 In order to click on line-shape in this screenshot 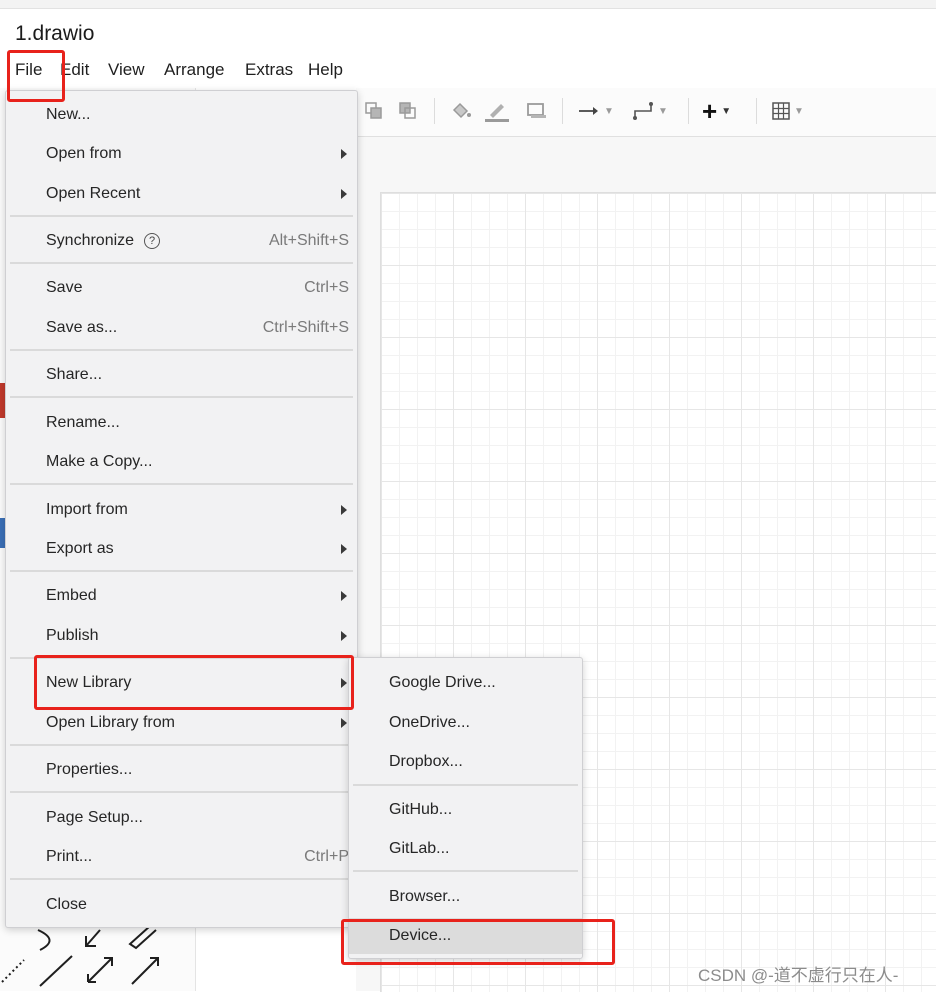, I will do `click(56, 971)`.